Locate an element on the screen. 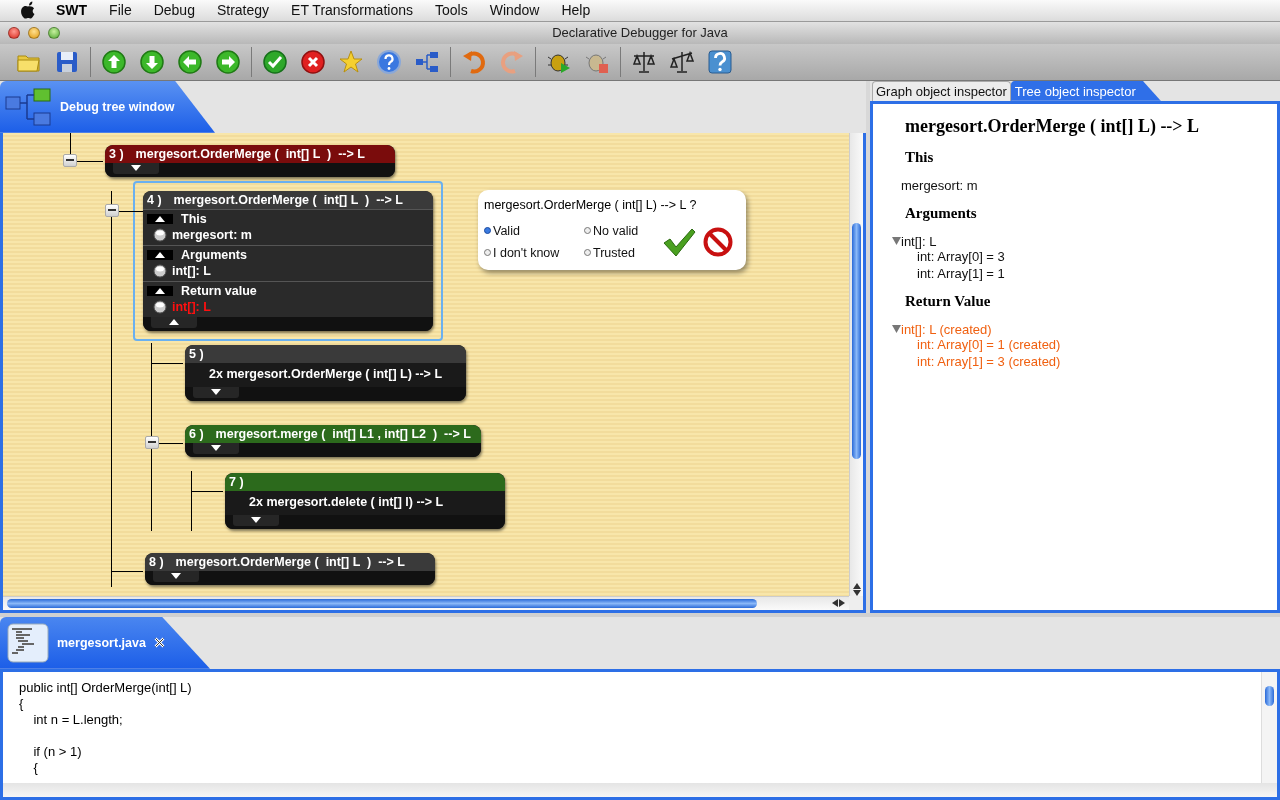 The width and height of the screenshot is (1280, 800). tree-node: 8 ) mergesort.OrderMerge ( int[] L ) --> L is located at coordinates (290, 568).